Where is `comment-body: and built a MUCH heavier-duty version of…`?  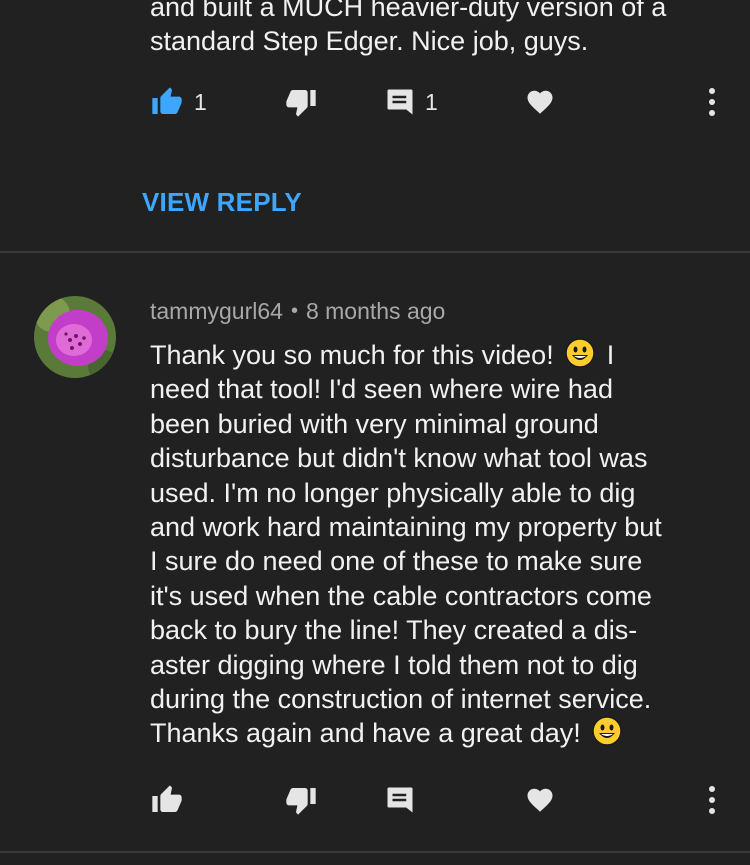 comment-body: and built a MUCH heavier-duty version of… is located at coordinates (408, 28).